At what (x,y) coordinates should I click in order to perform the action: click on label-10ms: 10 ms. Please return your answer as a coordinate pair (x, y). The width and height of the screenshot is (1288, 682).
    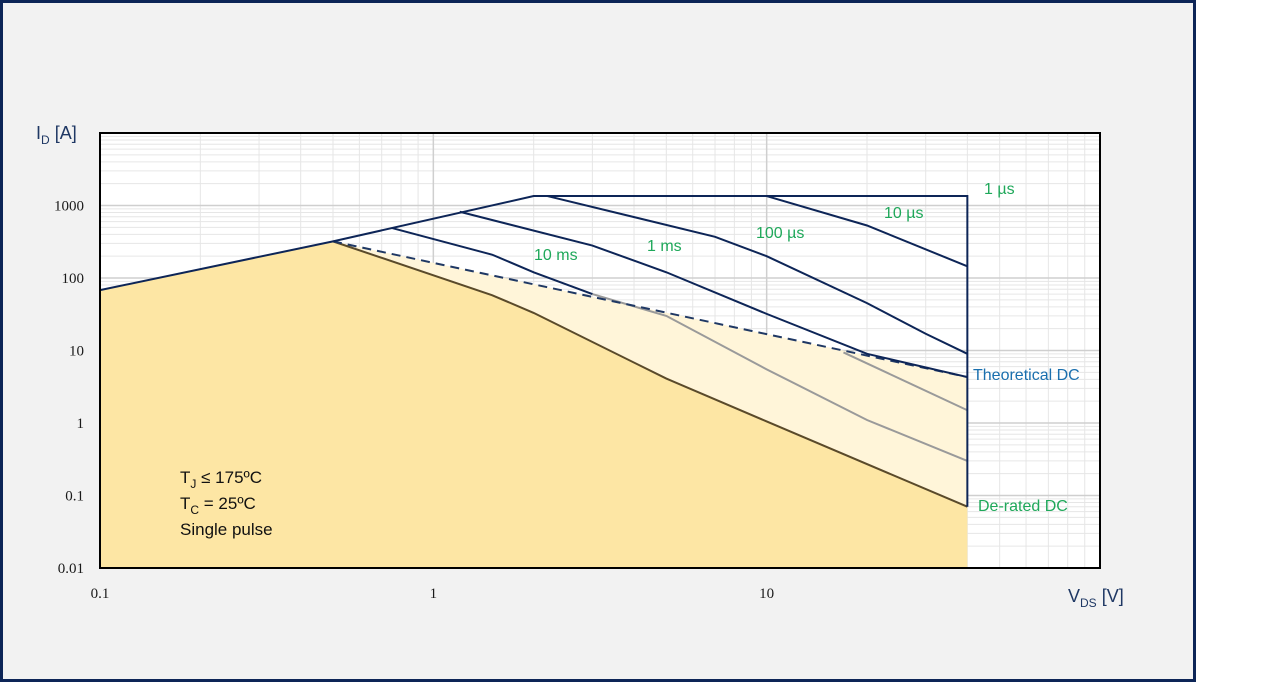
    Looking at the image, I should click on (556, 255).